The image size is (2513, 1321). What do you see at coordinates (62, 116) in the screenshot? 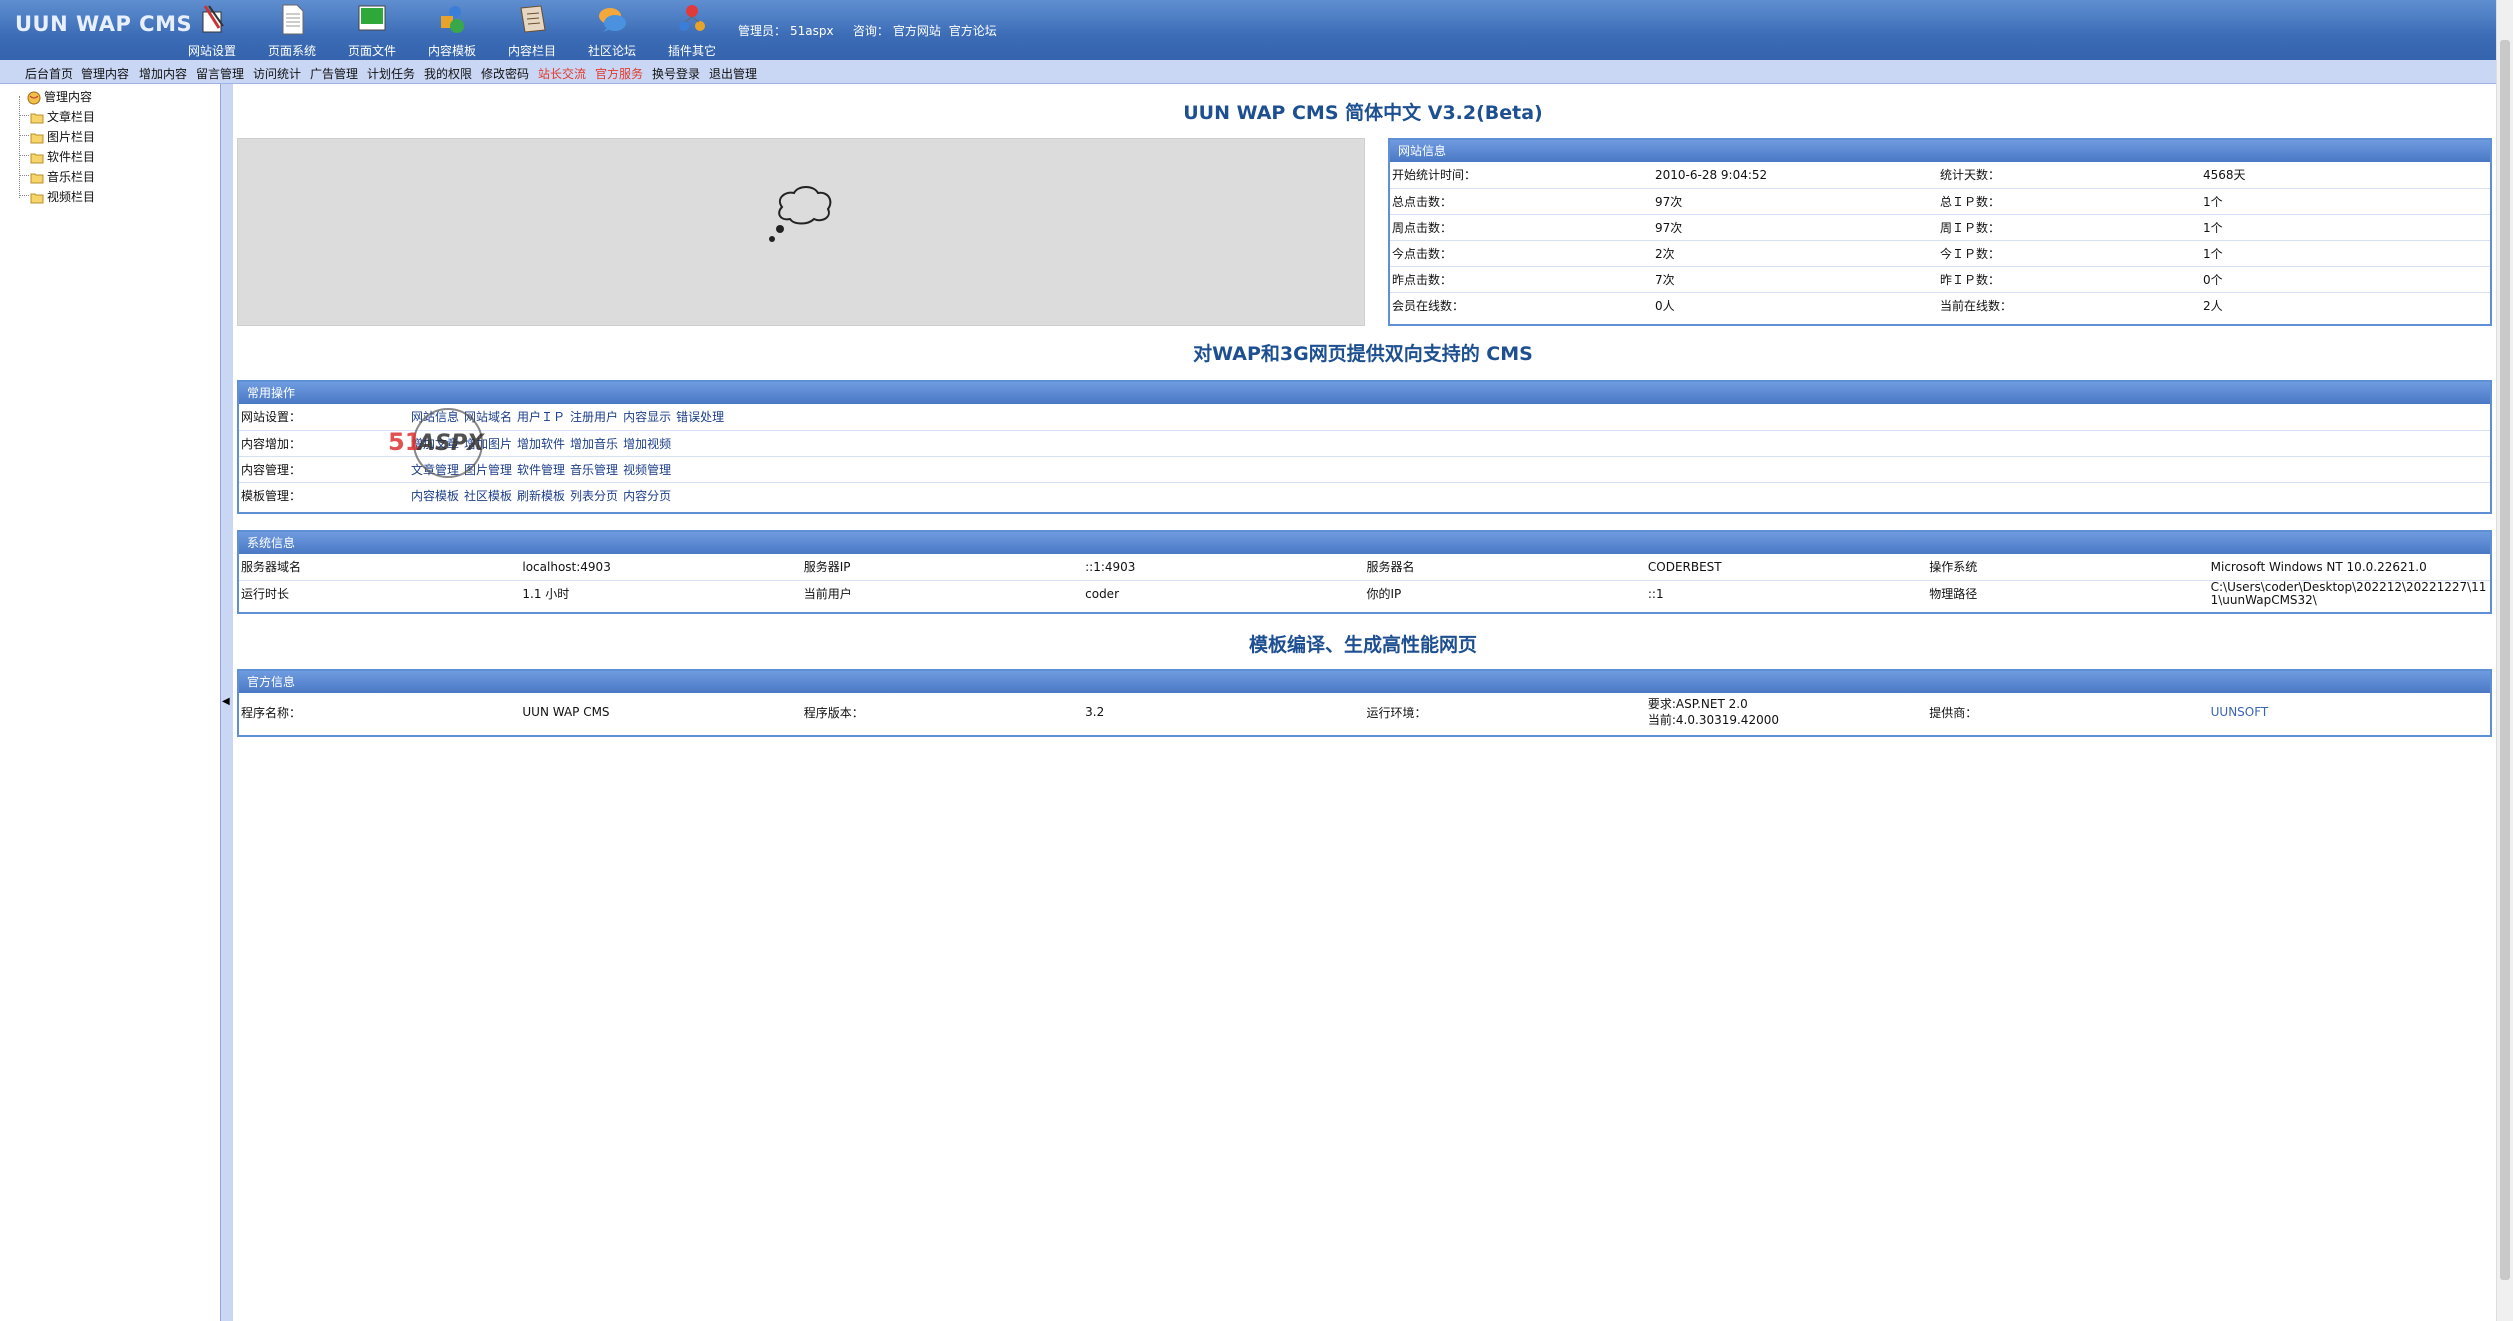
I see `tree-item-articles: 文章栏目` at bounding box center [62, 116].